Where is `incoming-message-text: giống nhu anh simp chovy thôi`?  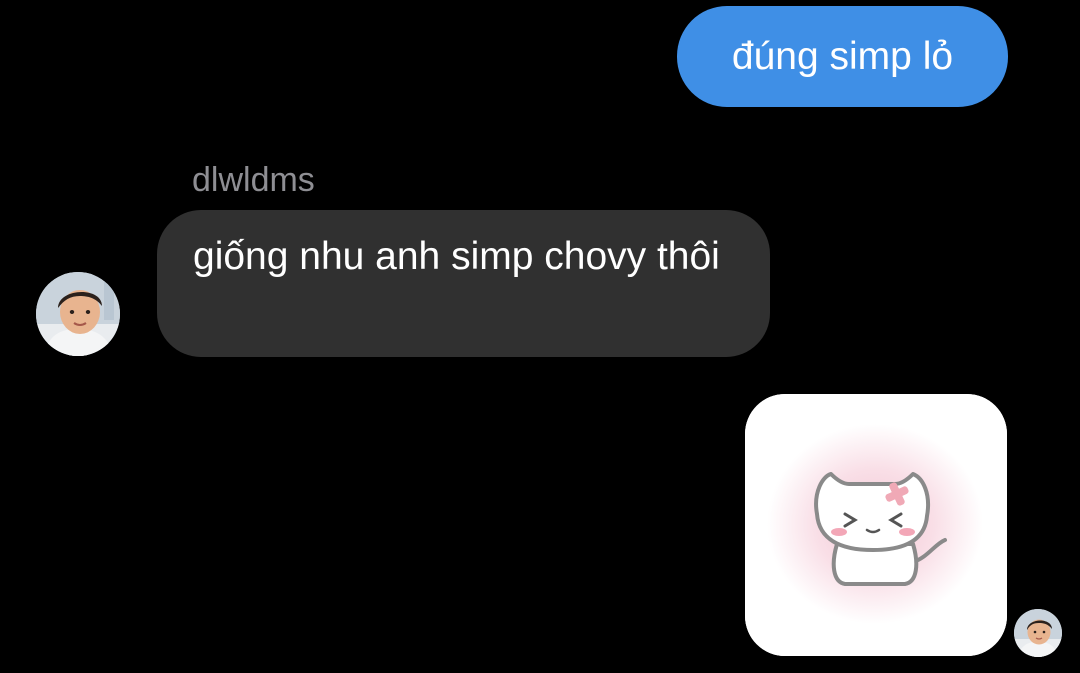
incoming-message-text: giống nhu anh simp chovy thôi is located at coordinates (456, 256).